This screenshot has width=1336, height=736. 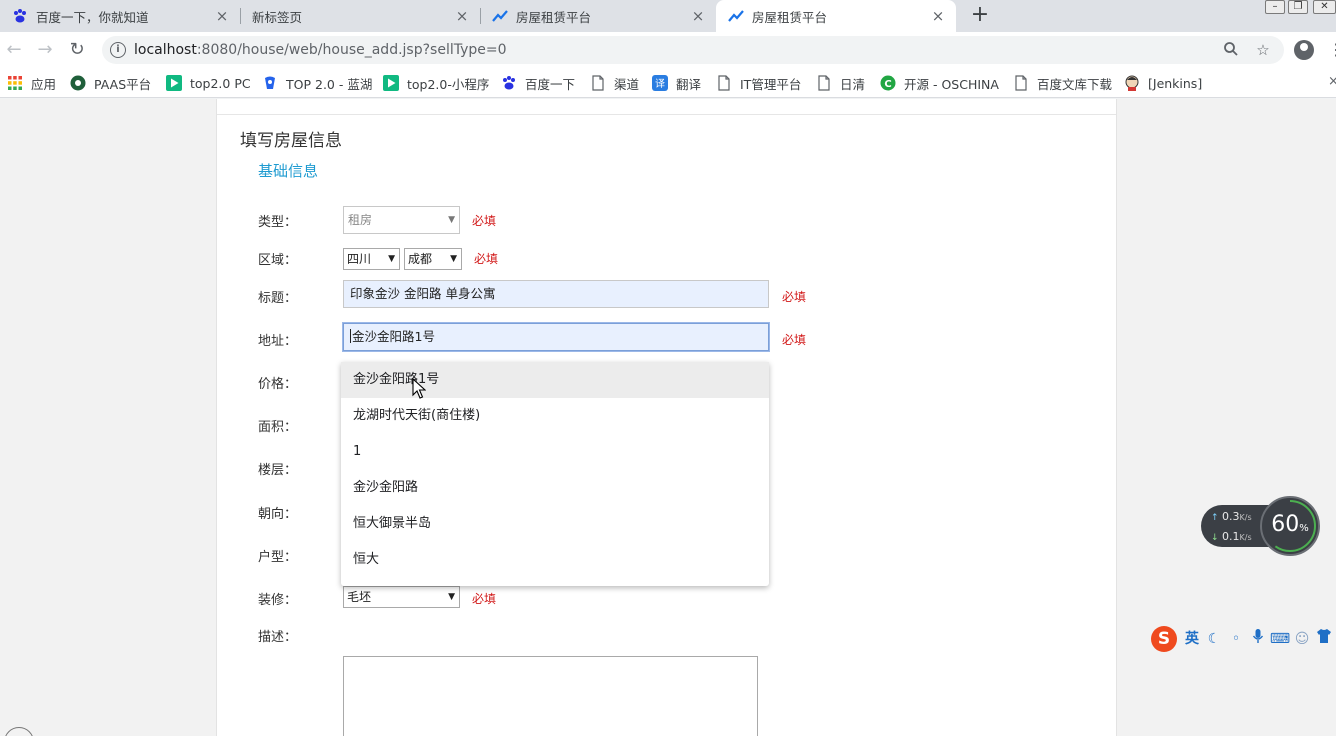 I want to click on orientation-label: 朝向：, so click(x=278, y=514).